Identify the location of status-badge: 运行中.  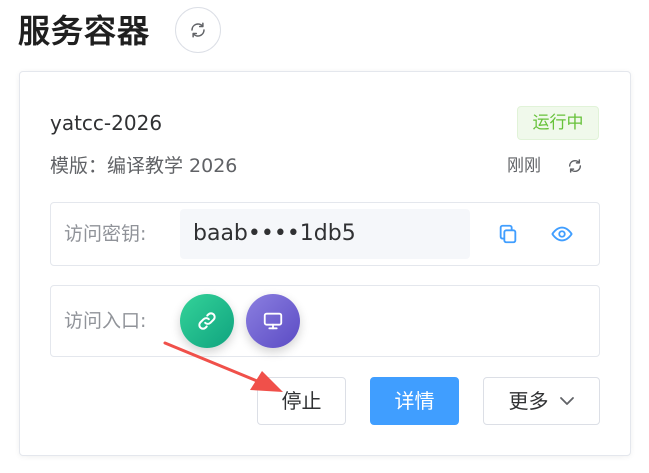
(558, 123).